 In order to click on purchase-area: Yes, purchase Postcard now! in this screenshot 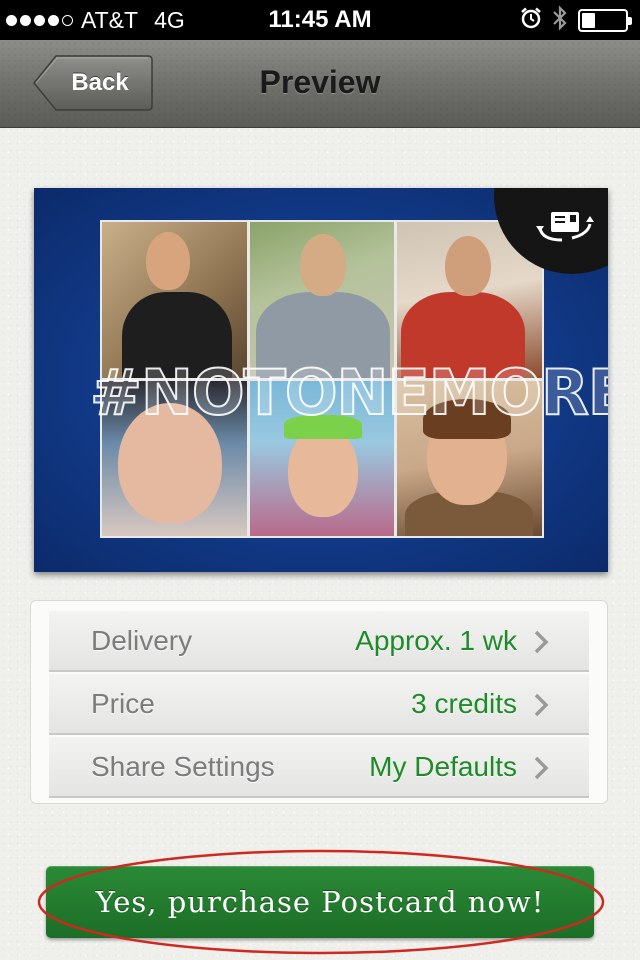, I will do `click(322, 901)`.